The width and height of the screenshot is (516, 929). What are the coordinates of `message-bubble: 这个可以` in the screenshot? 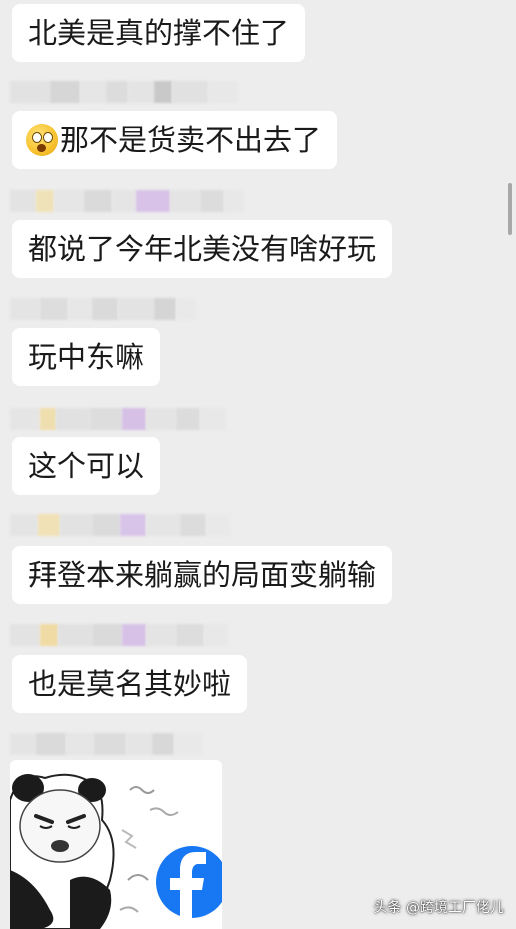 It's located at (86, 466).